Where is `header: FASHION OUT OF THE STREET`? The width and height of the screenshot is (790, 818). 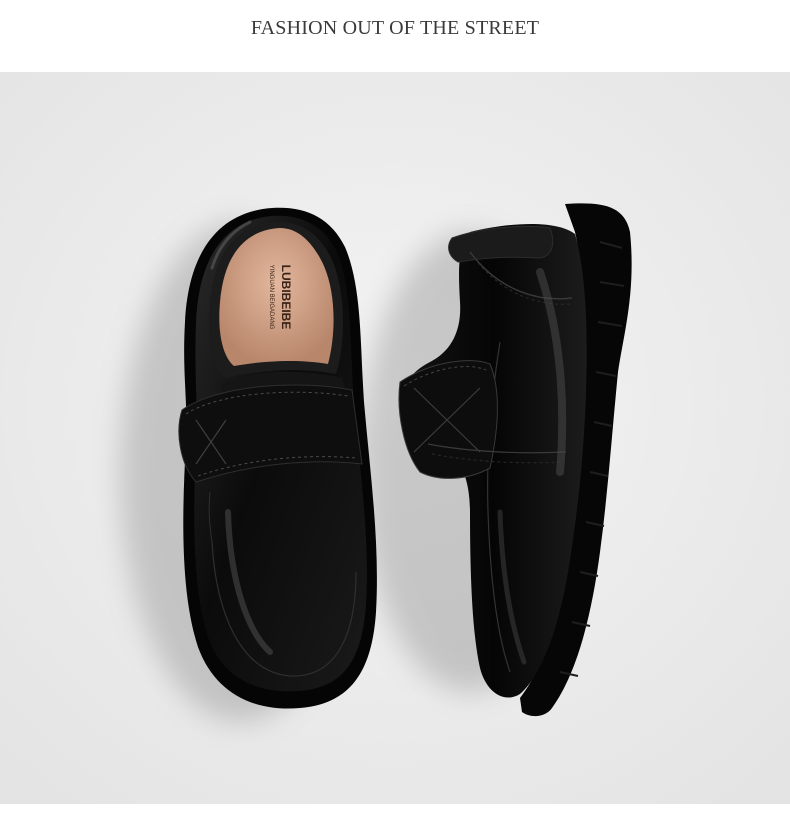 header: FASHION OUT OF THE STREET is located at coordinates (395, 36).